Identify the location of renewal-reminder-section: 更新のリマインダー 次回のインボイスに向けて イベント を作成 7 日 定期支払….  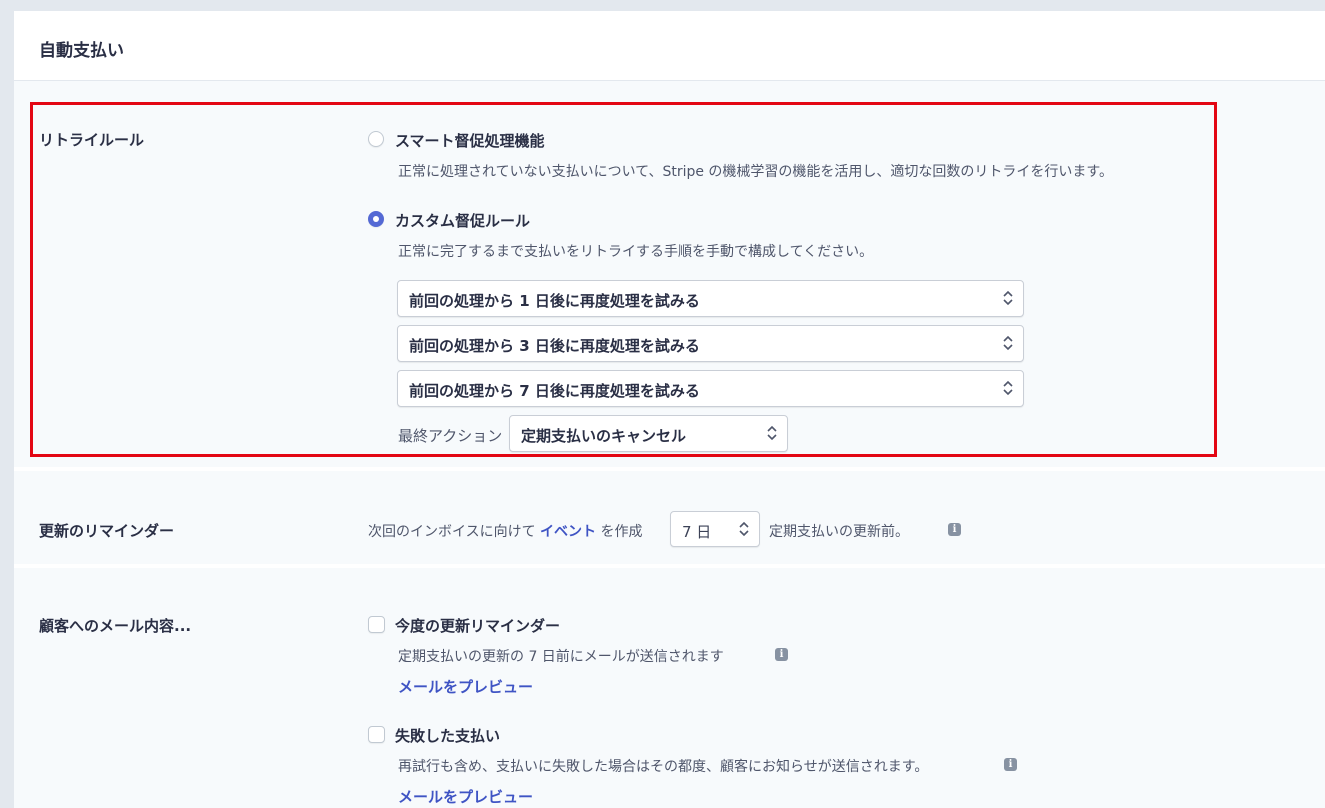
(669, 517).